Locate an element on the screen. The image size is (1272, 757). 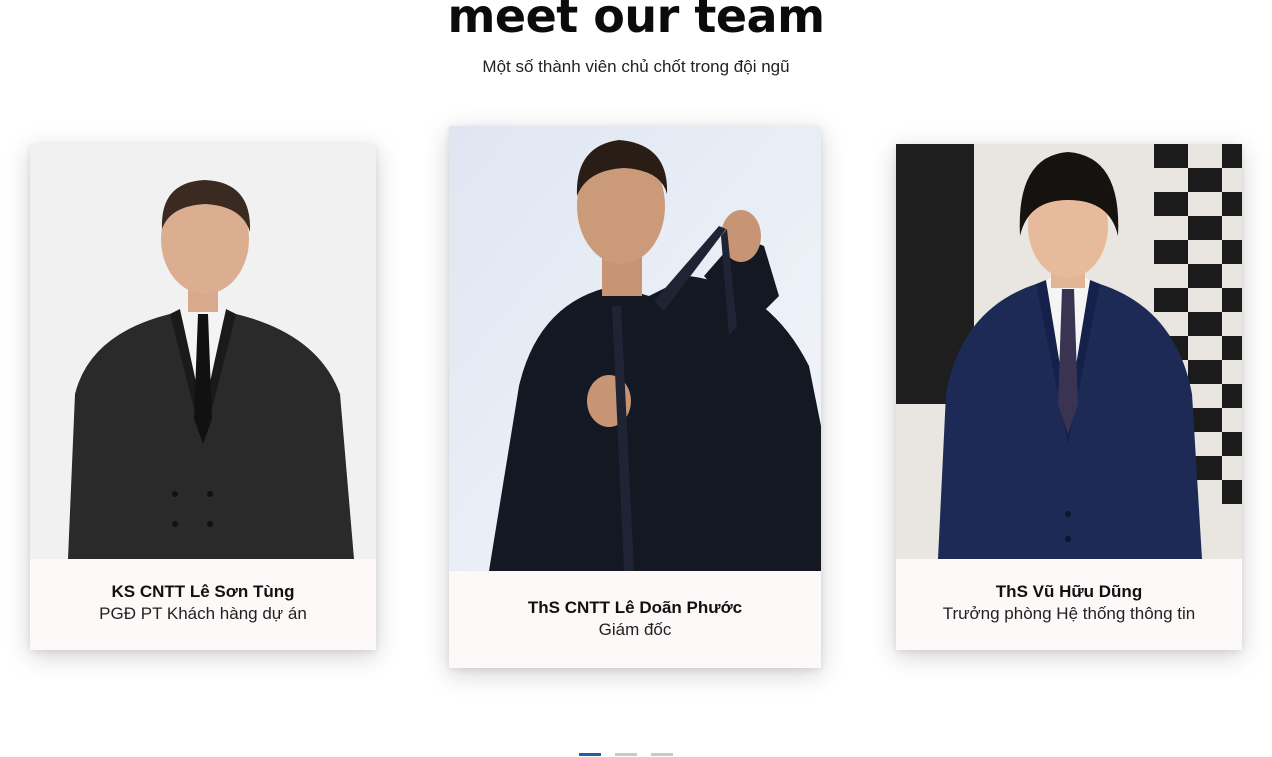
member-role: PGĐ PT Khách hàng dự án is located at coordinates (203, 613).